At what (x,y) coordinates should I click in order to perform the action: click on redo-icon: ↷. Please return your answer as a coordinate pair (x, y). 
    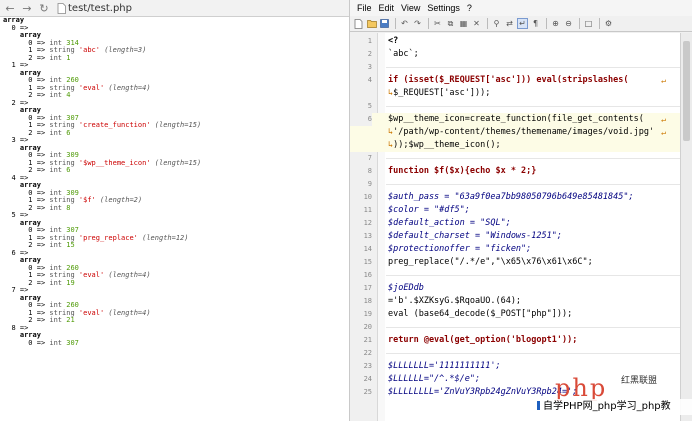
    Looking at the image, I should click on (417, 23).